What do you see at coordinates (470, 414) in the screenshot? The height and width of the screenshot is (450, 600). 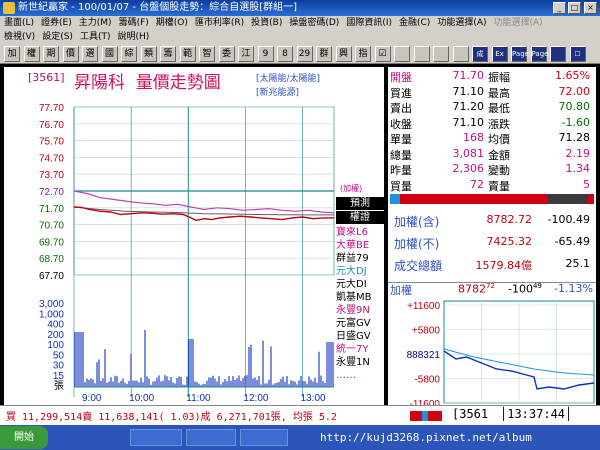 I see `status-stock-code: [3561` at bounding box center [470, 414].